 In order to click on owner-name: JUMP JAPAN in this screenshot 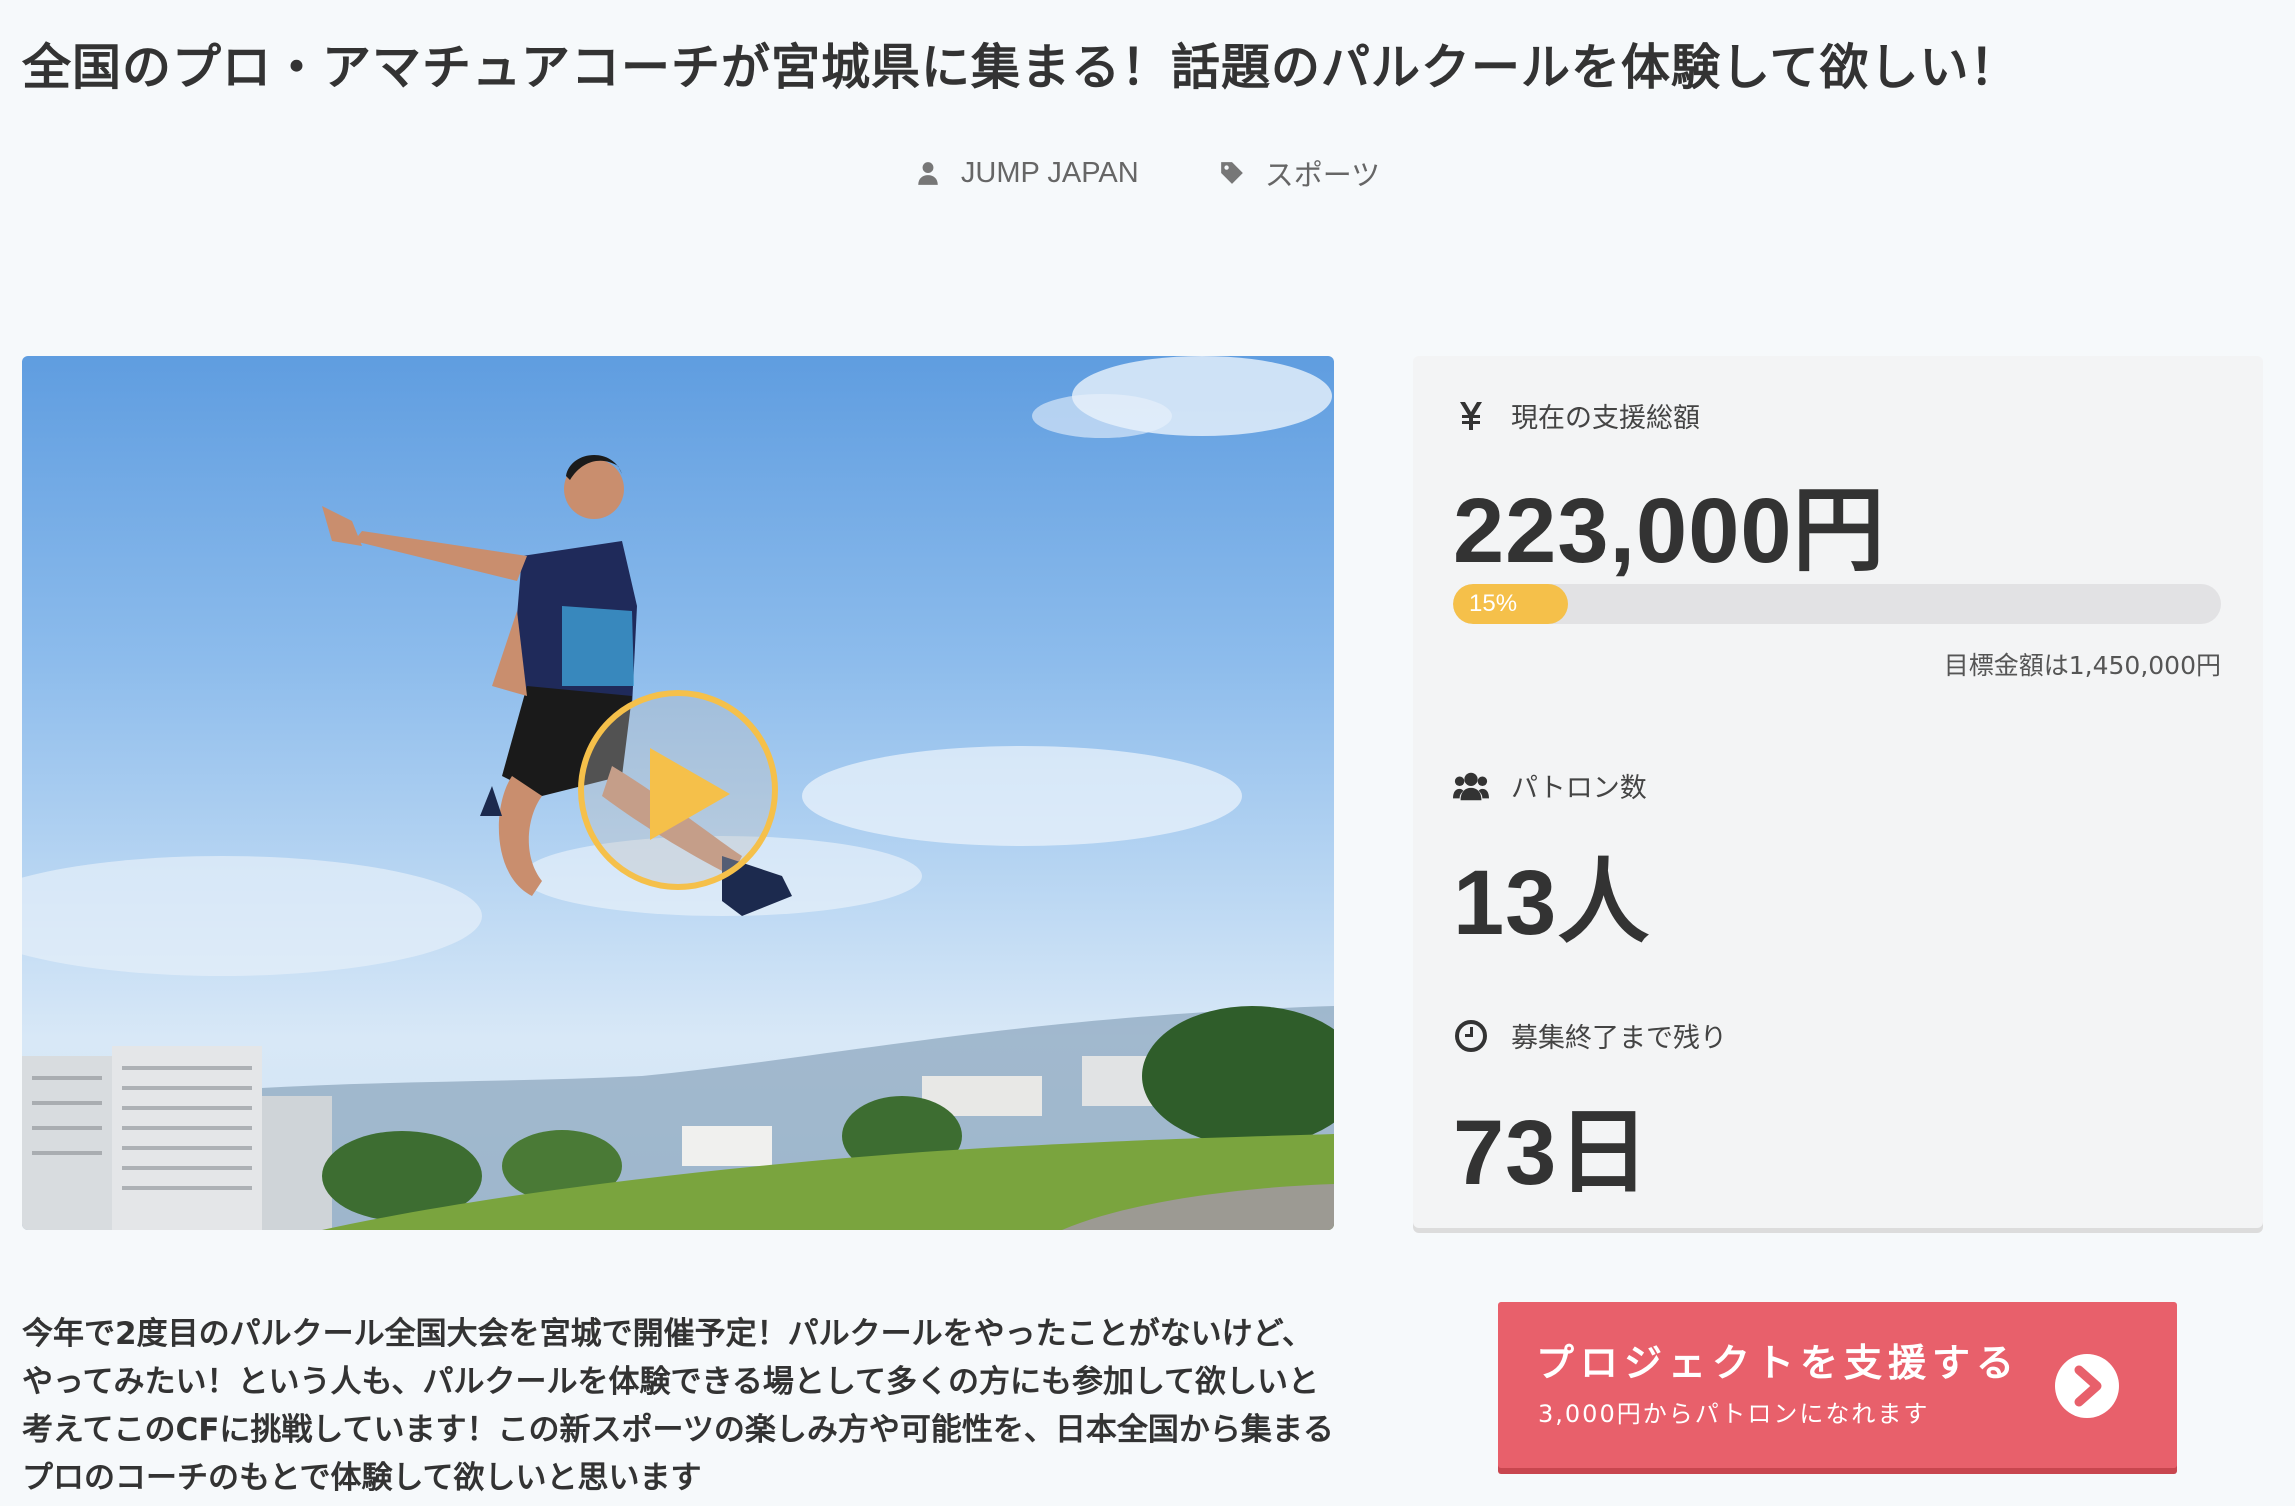, I will do `click(1049, 172)`.